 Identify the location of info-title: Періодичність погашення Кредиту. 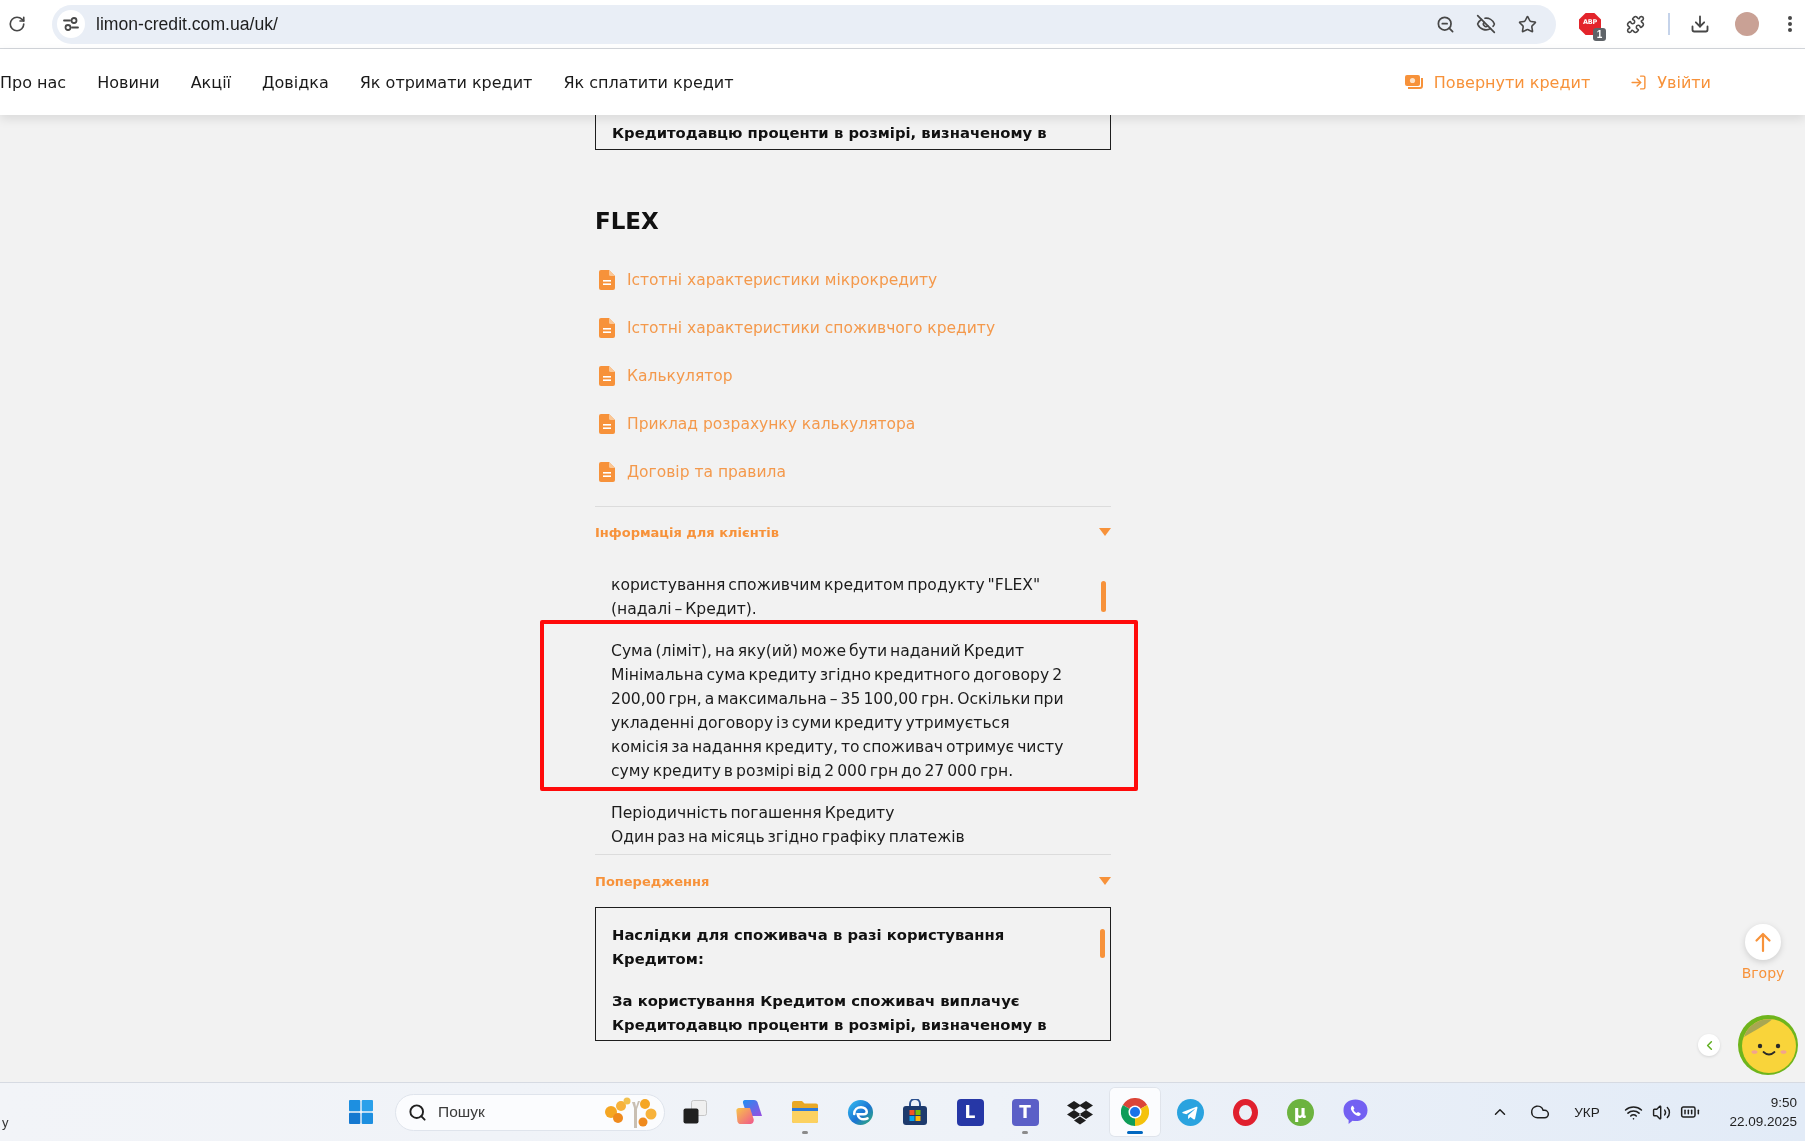
(753, 813).